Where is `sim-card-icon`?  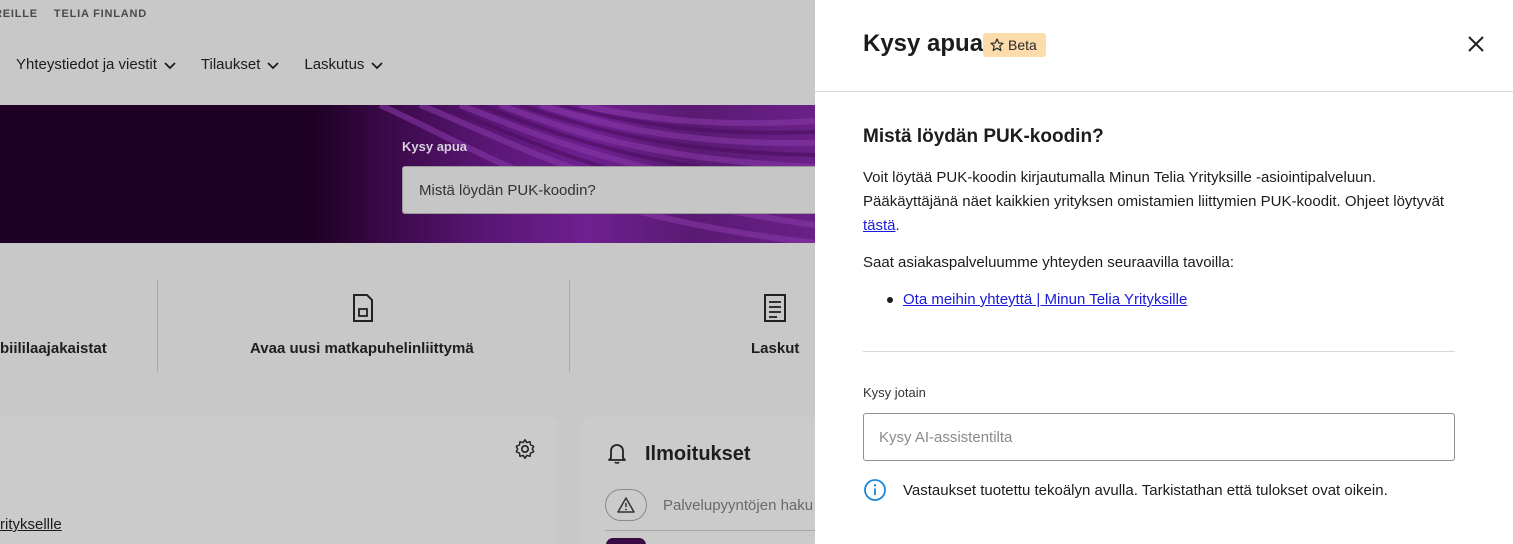
sim-card-icon is located at coordinates (363, 308).